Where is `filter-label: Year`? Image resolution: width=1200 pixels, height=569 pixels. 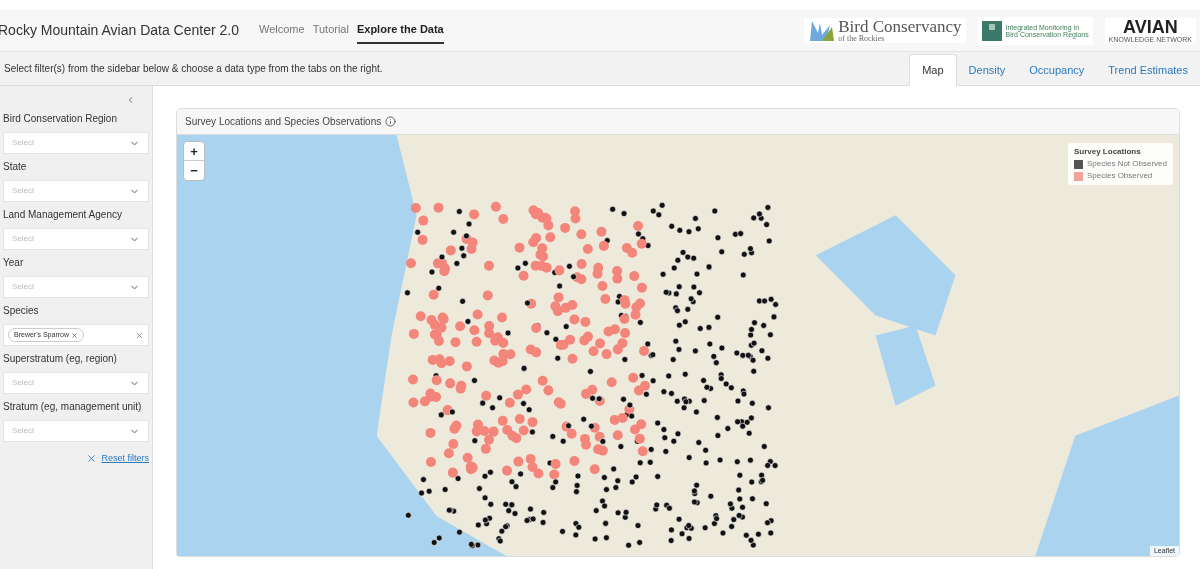 filter-label: Year is located at coordinates (14, 263).